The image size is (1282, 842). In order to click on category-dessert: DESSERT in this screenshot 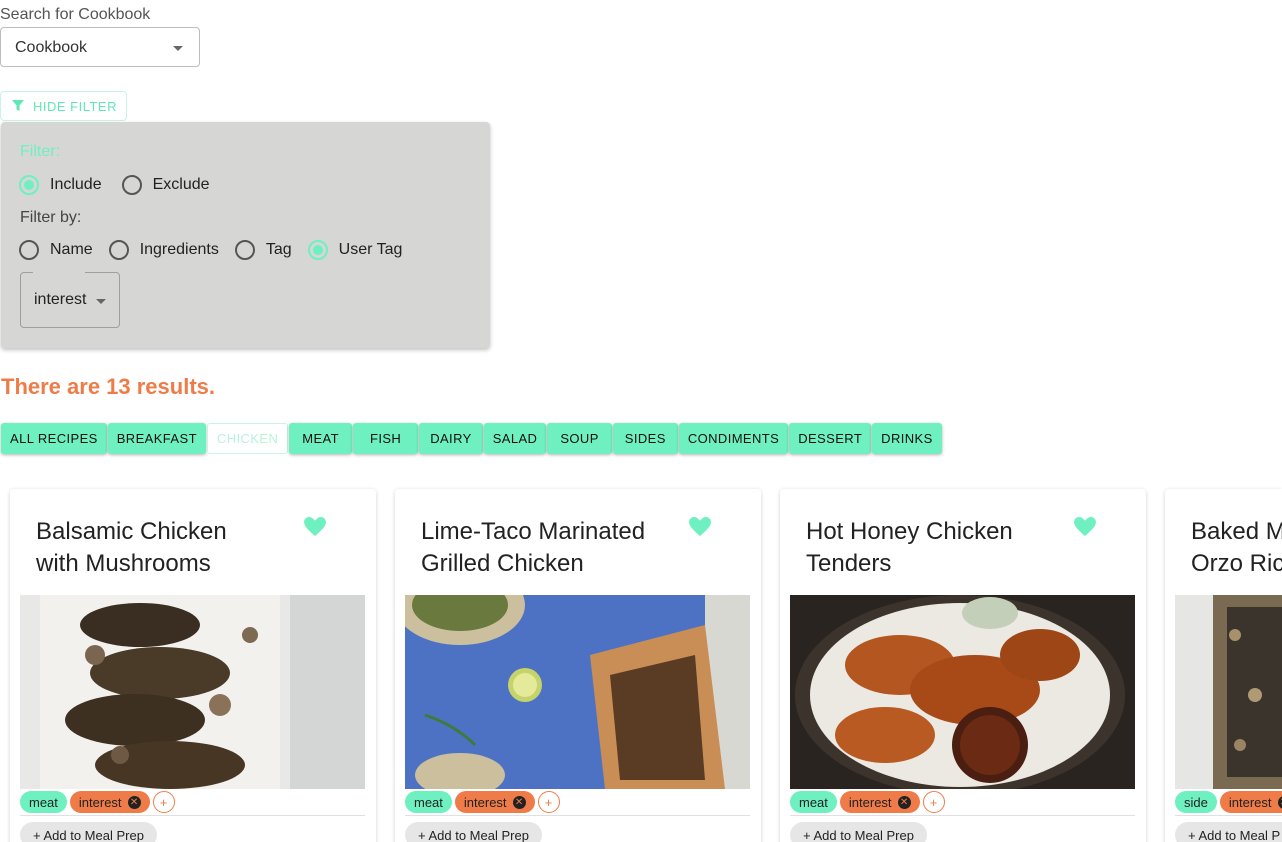, I will do `click(830, 438)`.